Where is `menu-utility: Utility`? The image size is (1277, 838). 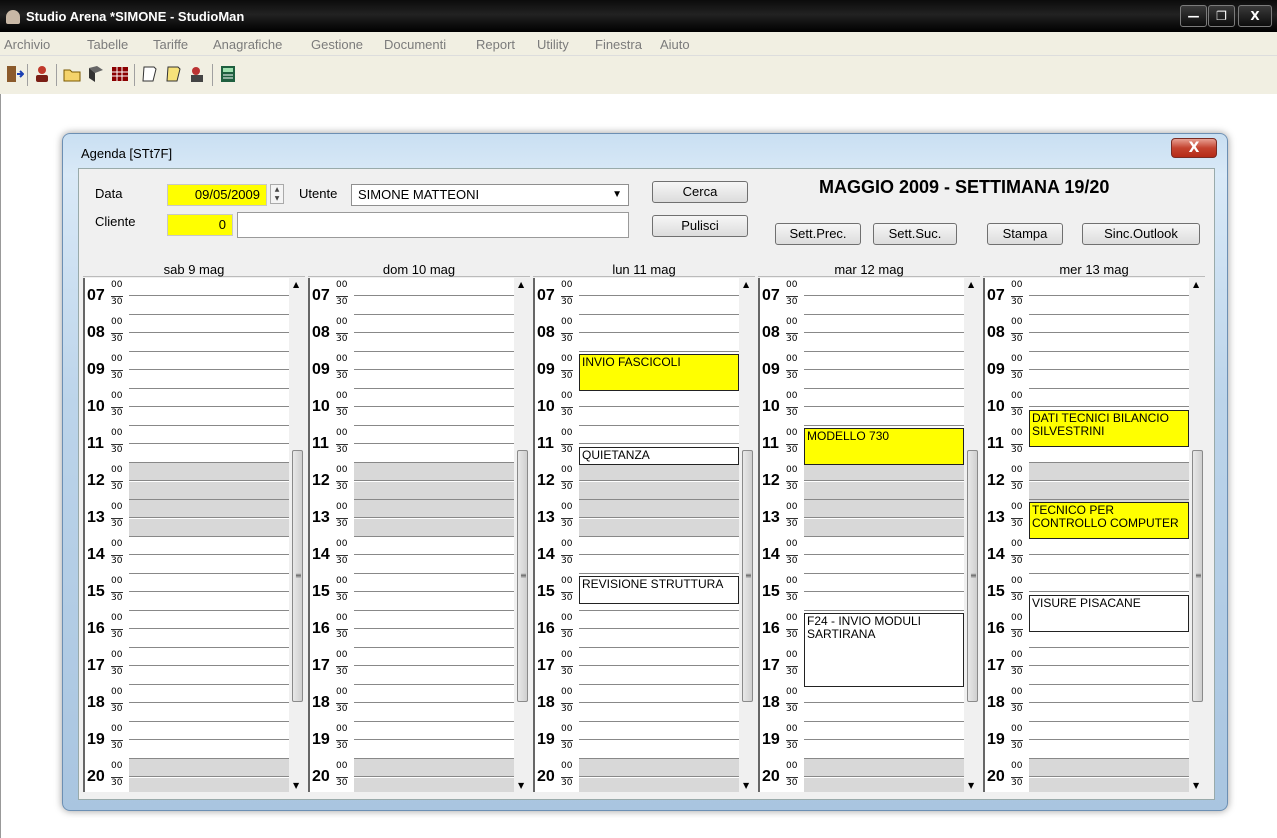
menu-utility: Utility is located at coordinates (553, 44).